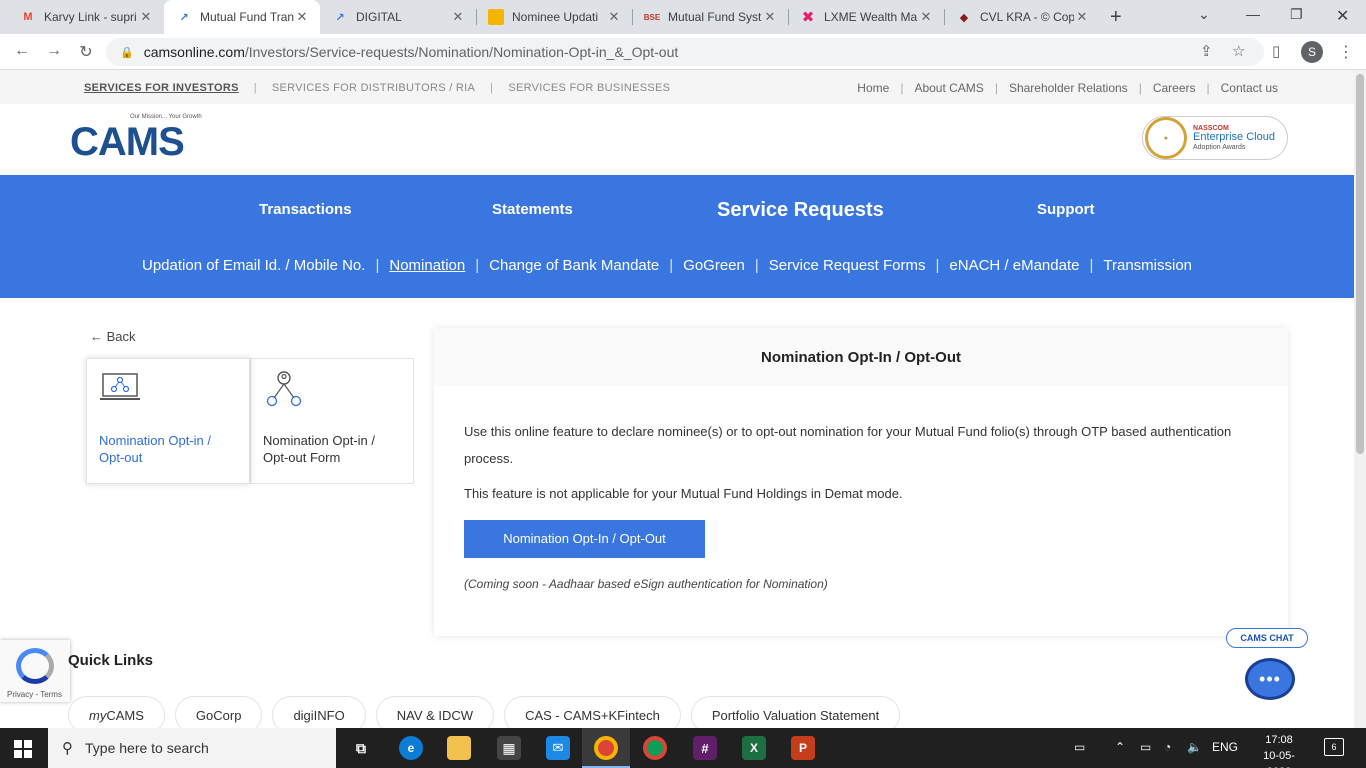  I want to click on new-tab-icon: +, so click(1116, 17).